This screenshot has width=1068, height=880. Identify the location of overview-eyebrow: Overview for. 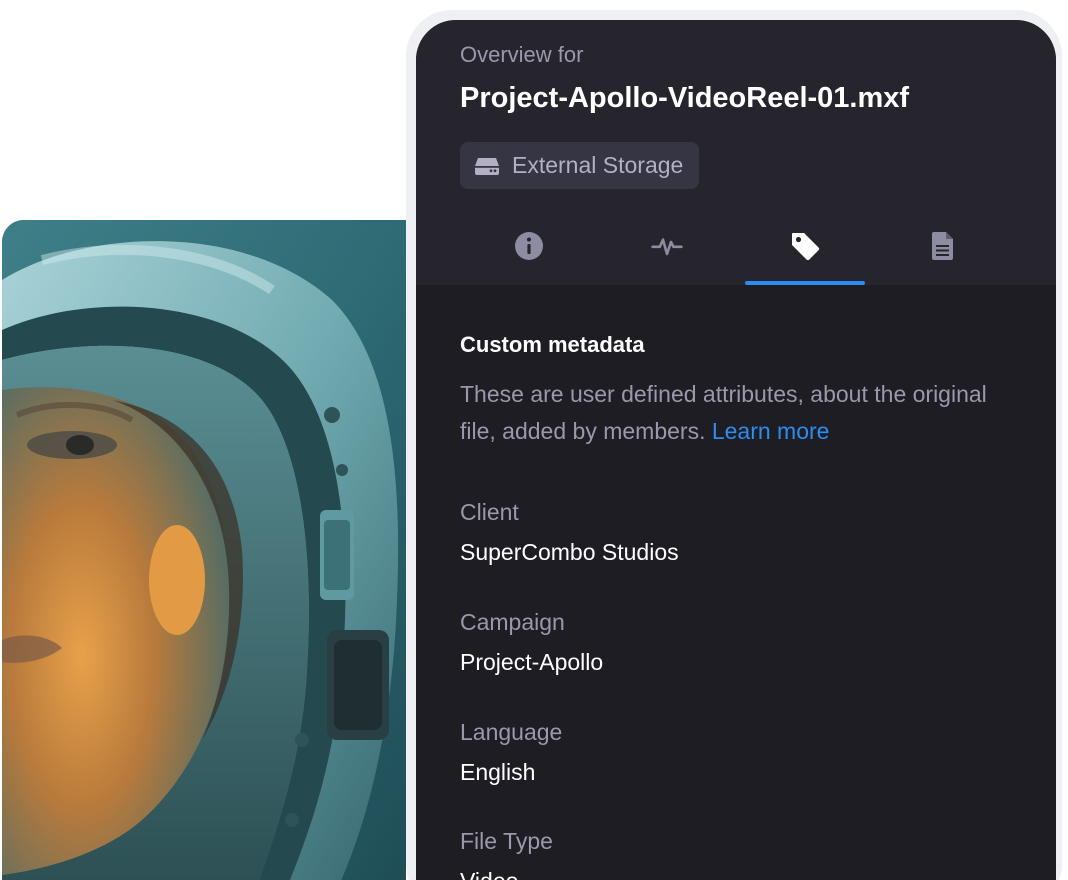
(522, 54).